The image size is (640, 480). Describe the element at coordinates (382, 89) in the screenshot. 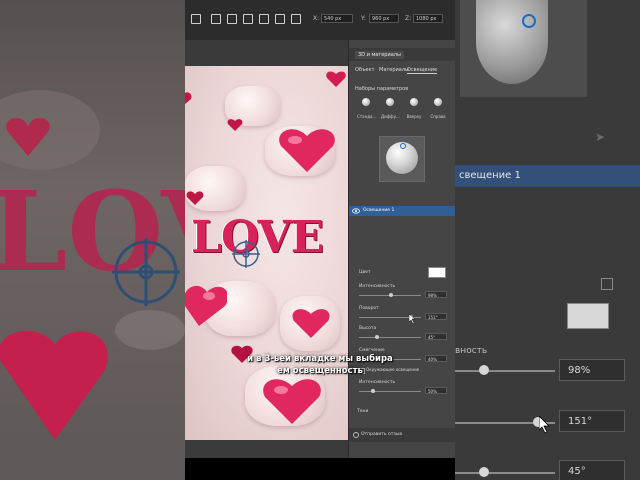

I see `presets-label: Наборы параметров` at that location.